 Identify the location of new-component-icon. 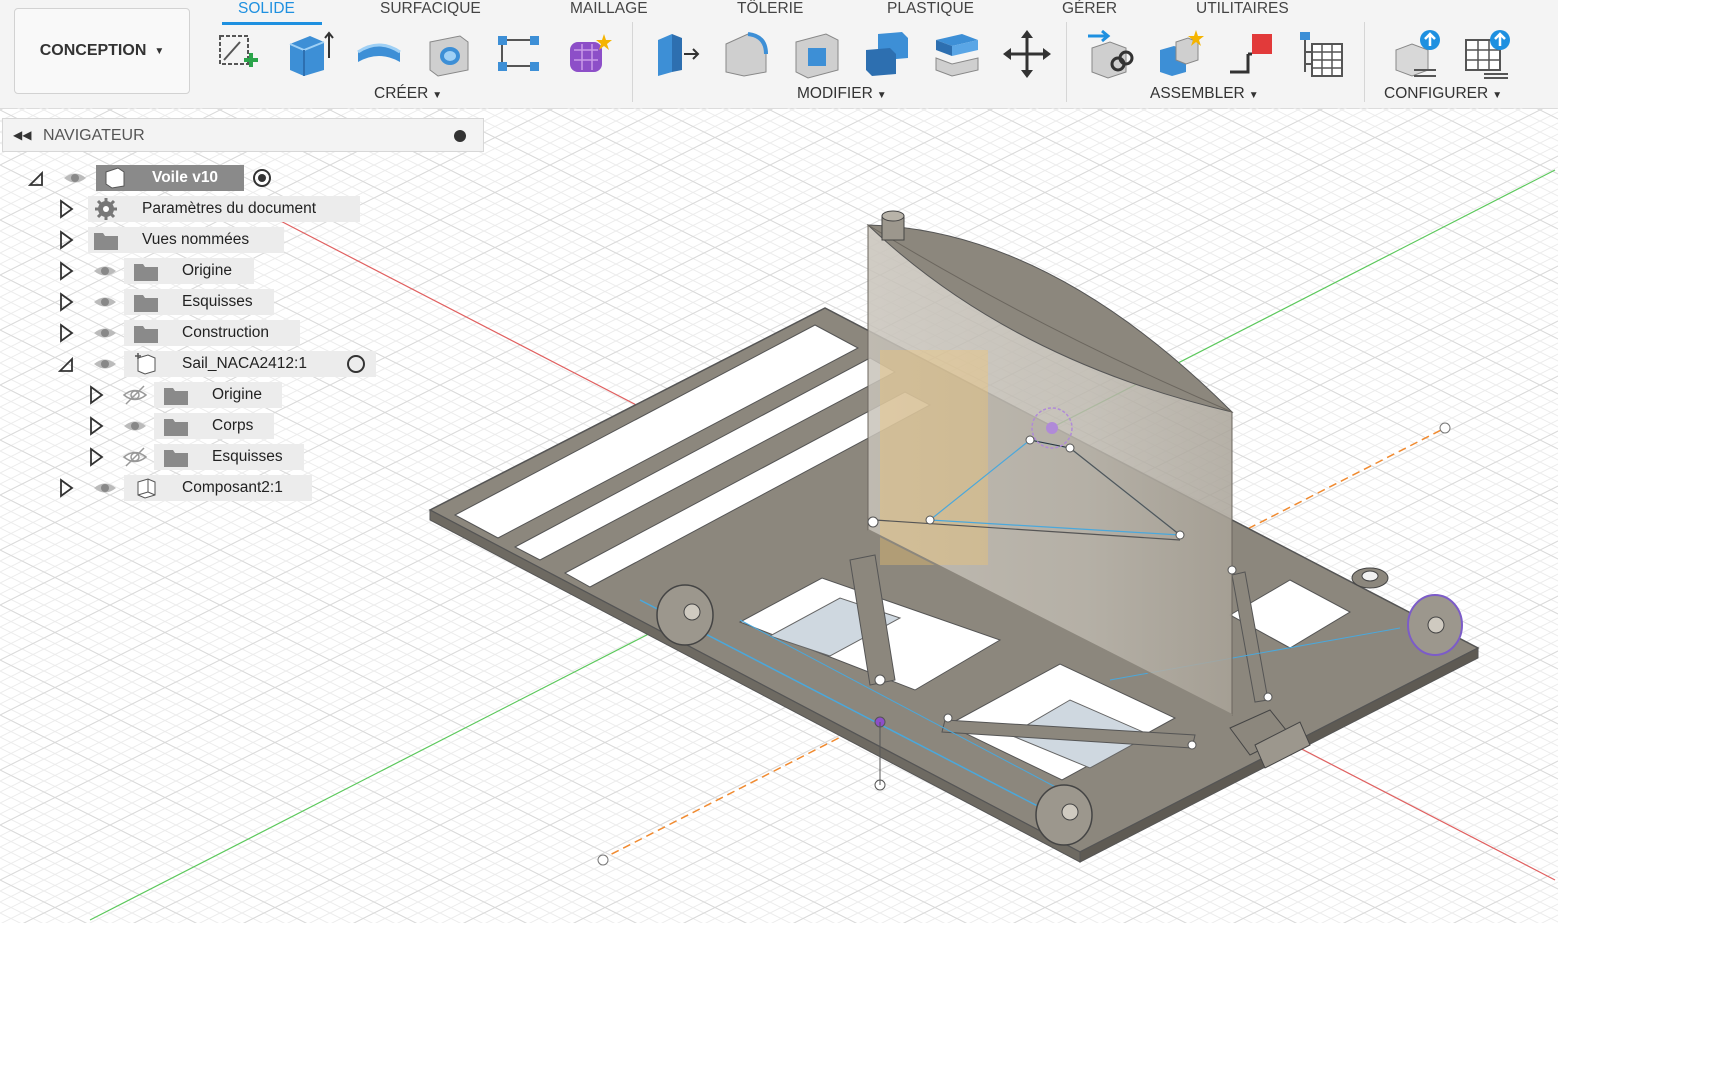
(1181, 54).